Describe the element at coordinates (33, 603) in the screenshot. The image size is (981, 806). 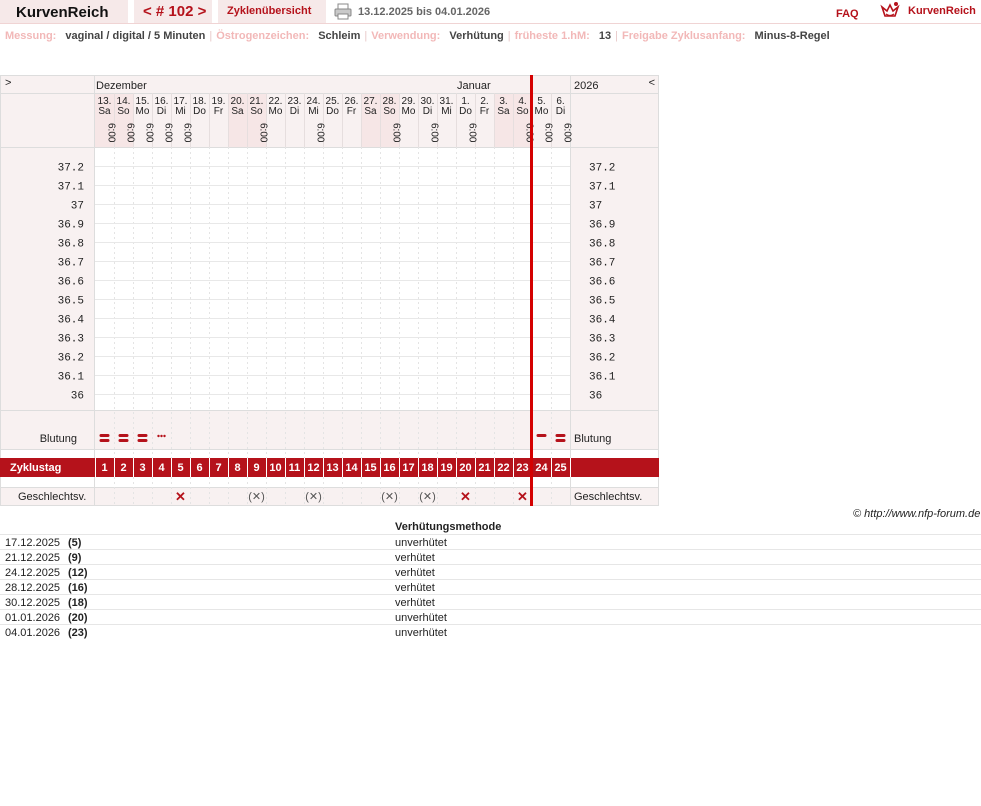
I see `row-date: 30.12.2025` at that location.